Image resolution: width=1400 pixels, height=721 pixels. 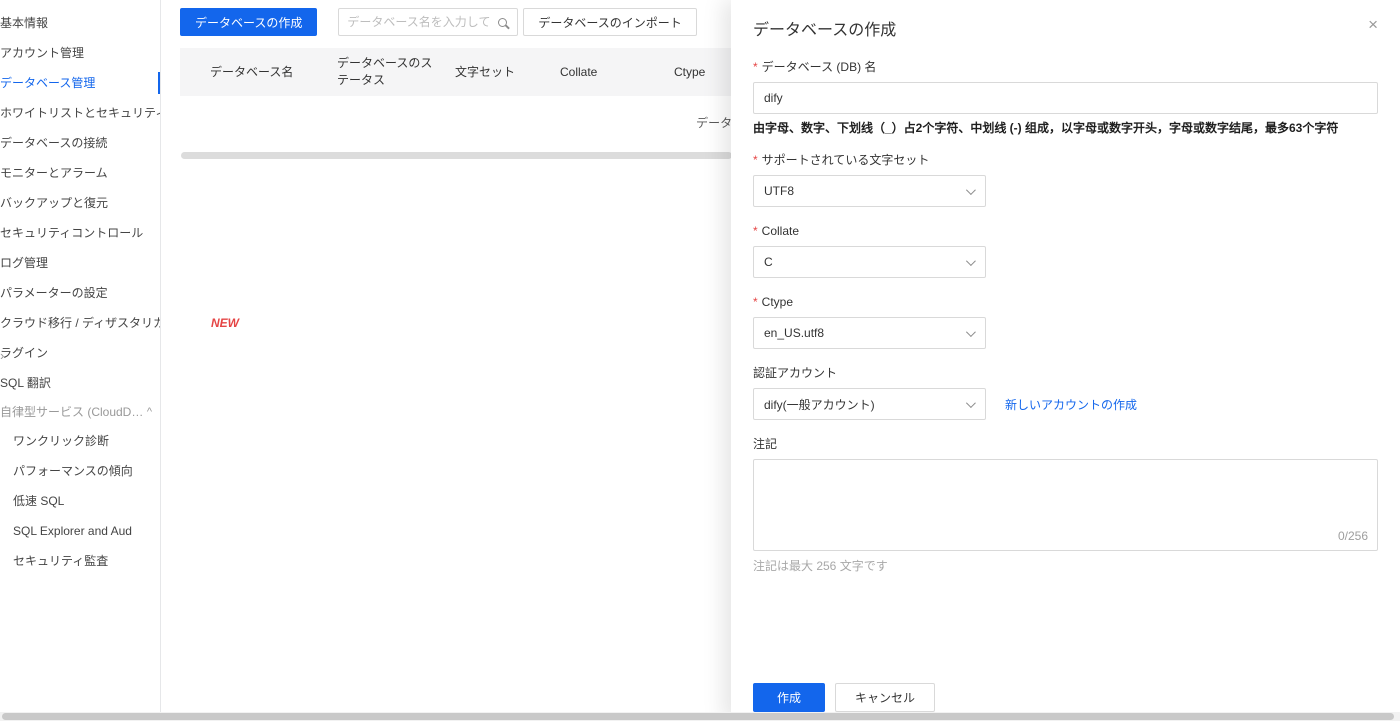 I want to click on sidebar-item-basic-info: 基本情報, so click(x=80, y=23).